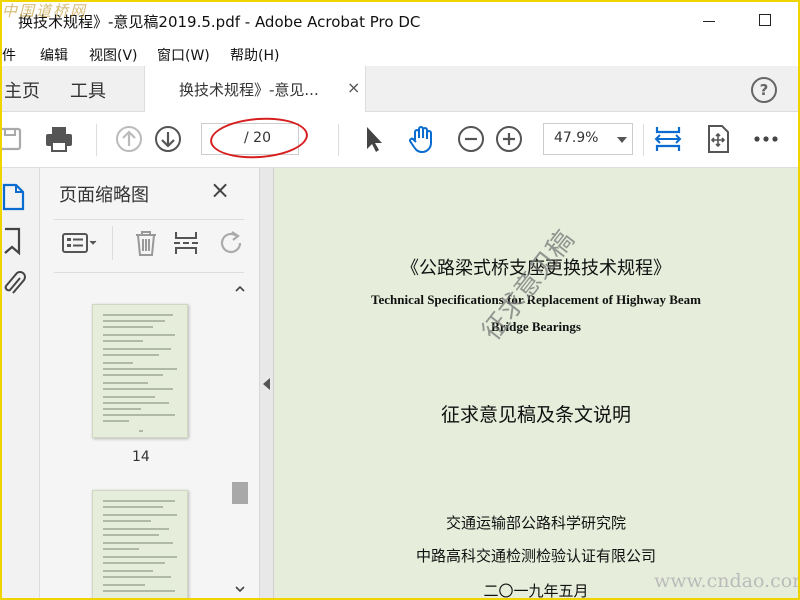 The image size is (800, 600). Describe the element at coordinates (220, 190) in the screenshot. I see `close-icon: ×` at that location.